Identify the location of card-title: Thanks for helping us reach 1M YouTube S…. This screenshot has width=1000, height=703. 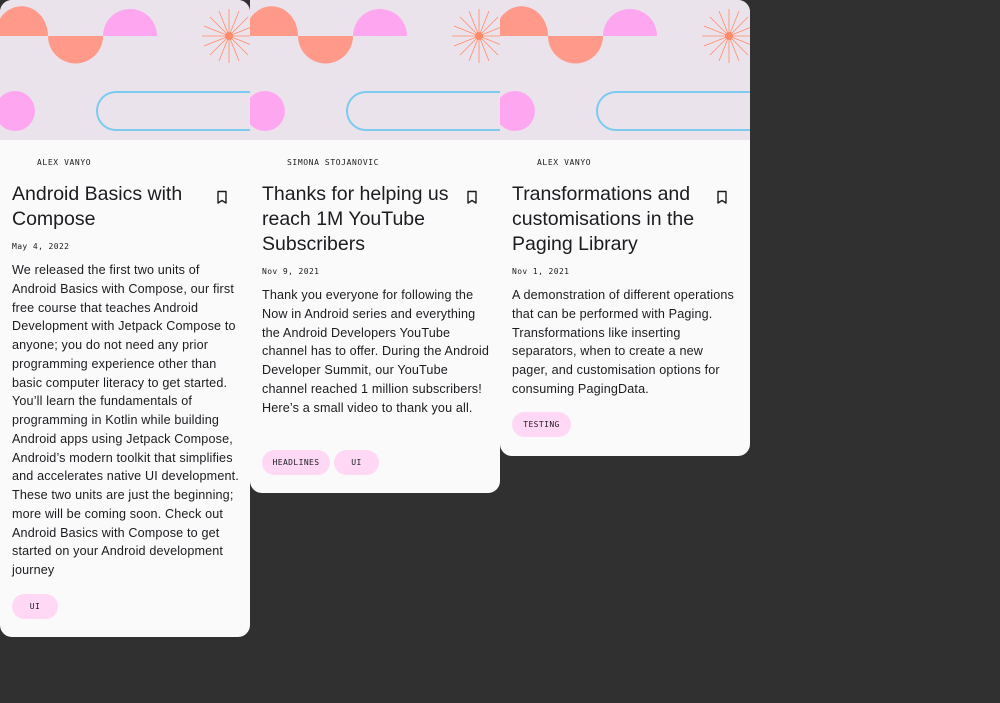
(355, 219).